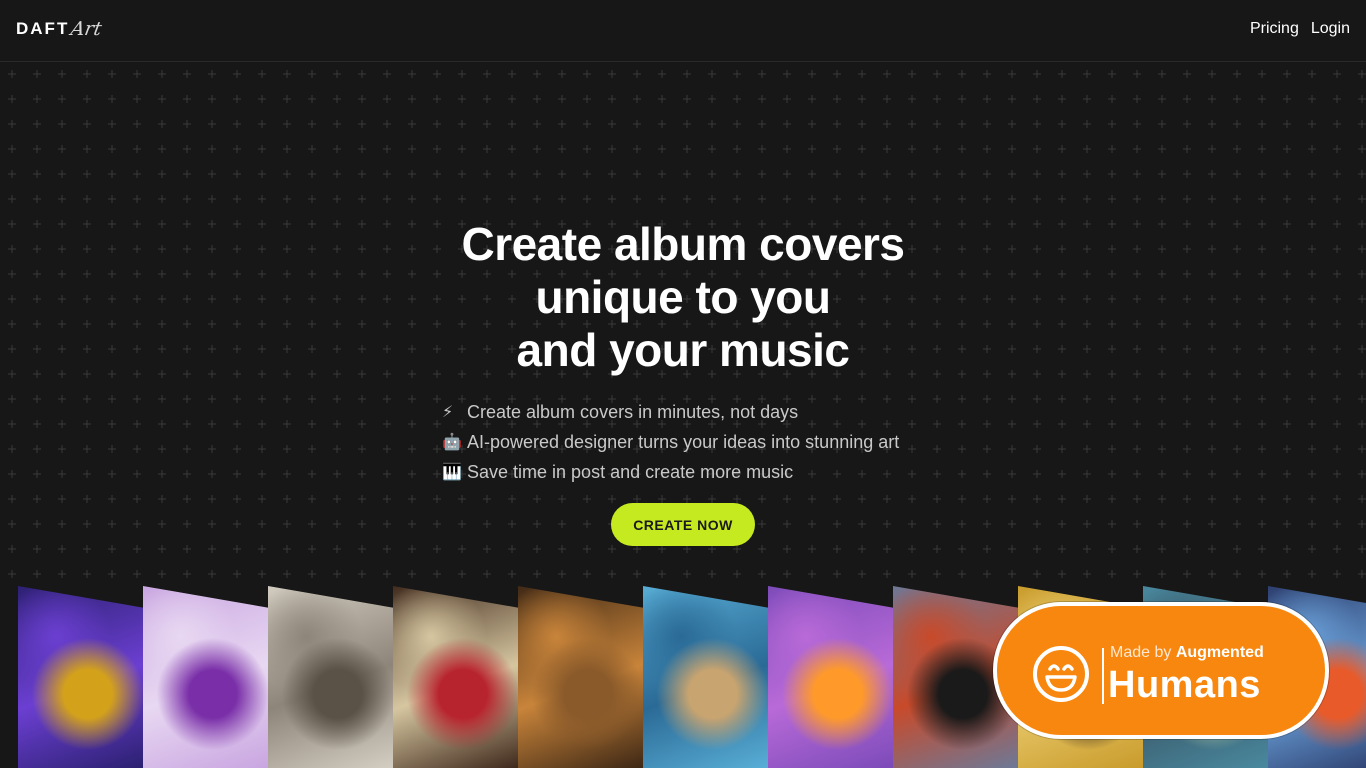  I want to click on badge-brand-text: Augmented, so click(1219, 652).